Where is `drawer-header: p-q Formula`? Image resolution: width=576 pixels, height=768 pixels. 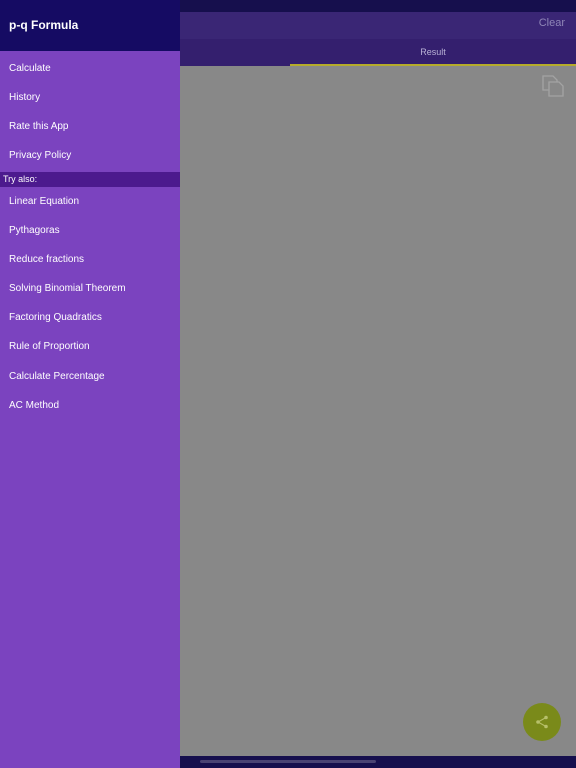 drawer-header: p-q Formula is located at coordinates (90, 25).